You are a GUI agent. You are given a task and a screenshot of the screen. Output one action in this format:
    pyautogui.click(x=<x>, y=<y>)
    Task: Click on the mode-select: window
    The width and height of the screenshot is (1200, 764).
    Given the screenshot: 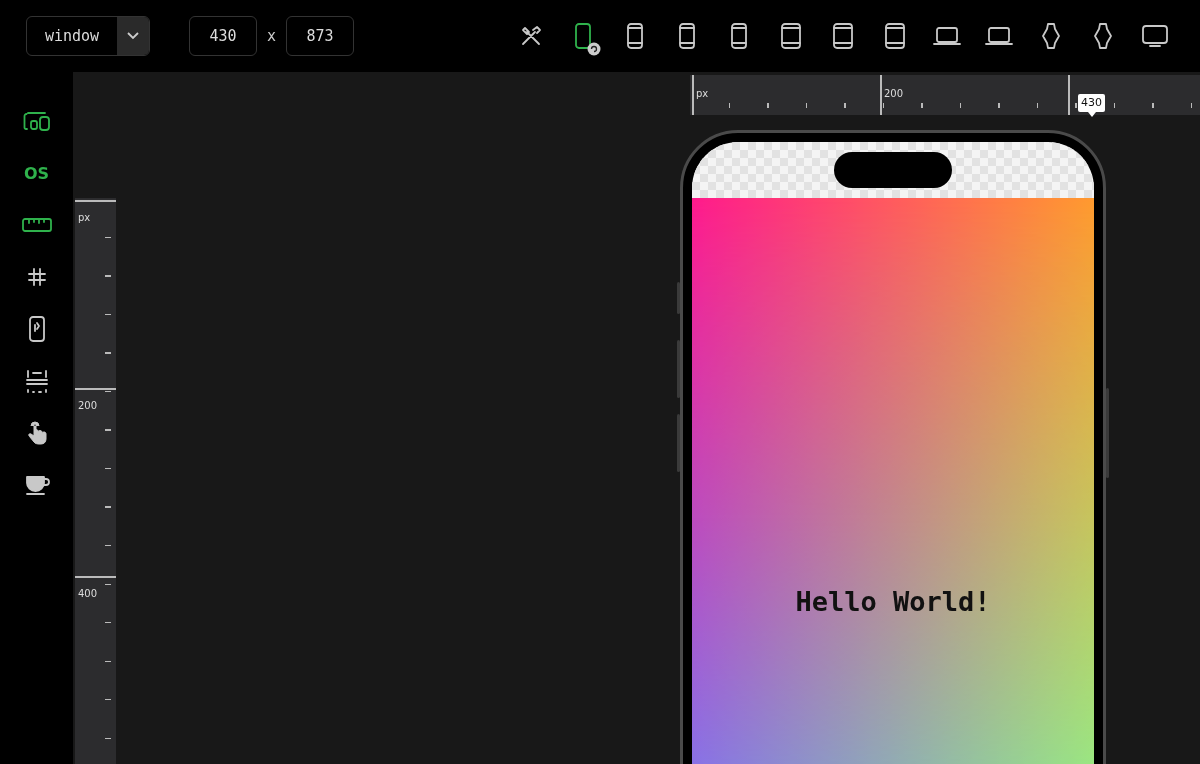 What is the action you would take?
    pyautogui.click(x=88, y=36)
    